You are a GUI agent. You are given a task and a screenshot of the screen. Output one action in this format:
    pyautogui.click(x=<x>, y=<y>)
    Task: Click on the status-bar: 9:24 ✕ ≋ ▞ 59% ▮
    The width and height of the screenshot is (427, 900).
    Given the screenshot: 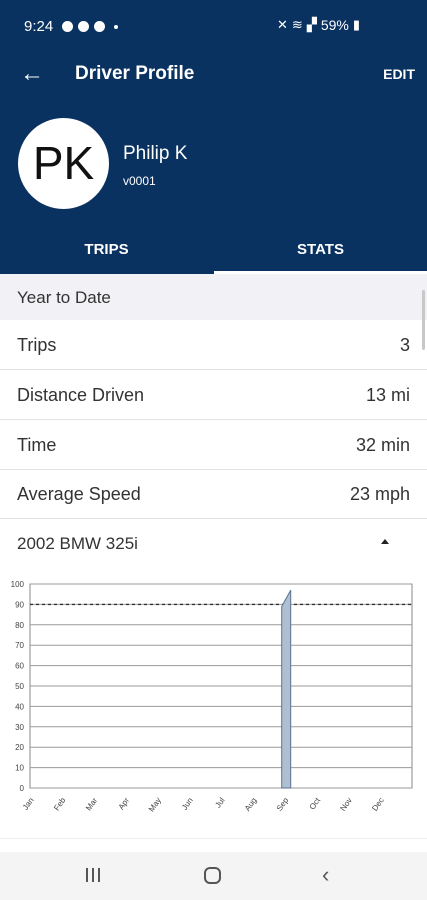 What is the action you would take?
    pyautogui.click(x=213, y=26)
    